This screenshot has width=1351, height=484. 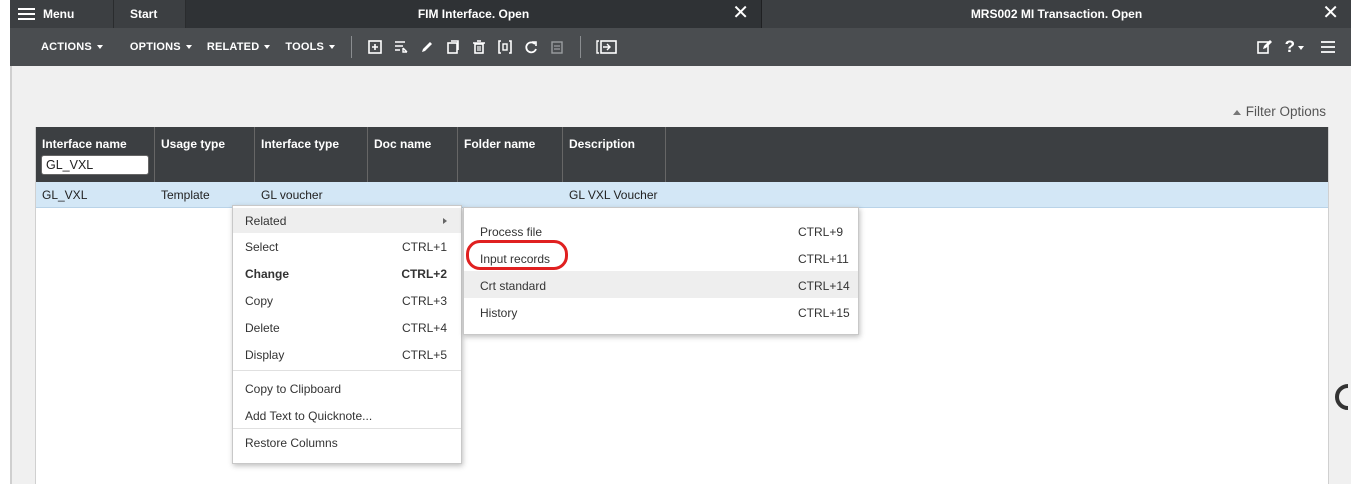 I want to click on submenu-item-crt-standard: Crt standard CTRL+14, so click(x=661, y=284).